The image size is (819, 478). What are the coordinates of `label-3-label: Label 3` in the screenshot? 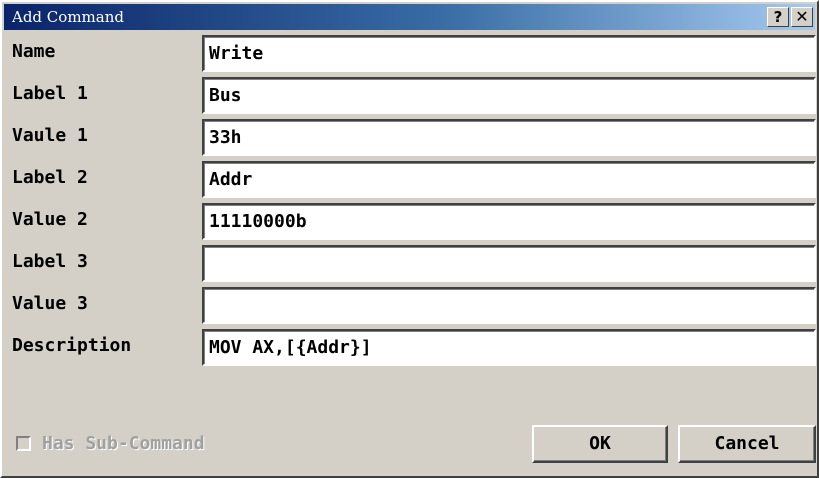 It's located at (50, 261).